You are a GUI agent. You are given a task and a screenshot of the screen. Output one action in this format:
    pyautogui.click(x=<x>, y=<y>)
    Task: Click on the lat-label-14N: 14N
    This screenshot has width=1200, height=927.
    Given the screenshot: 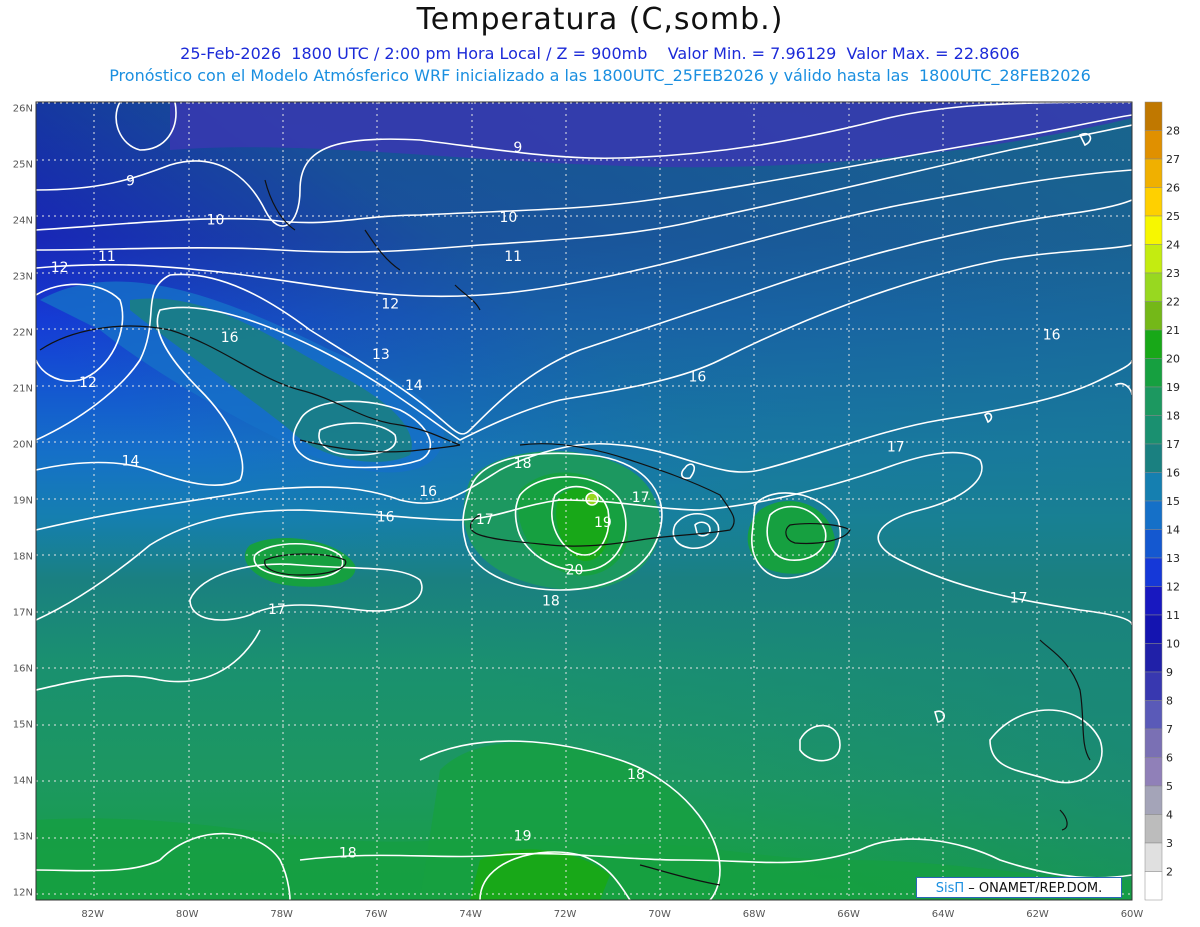 What is the action you would take?
    pyautogui.click(x=23, y=781)
    